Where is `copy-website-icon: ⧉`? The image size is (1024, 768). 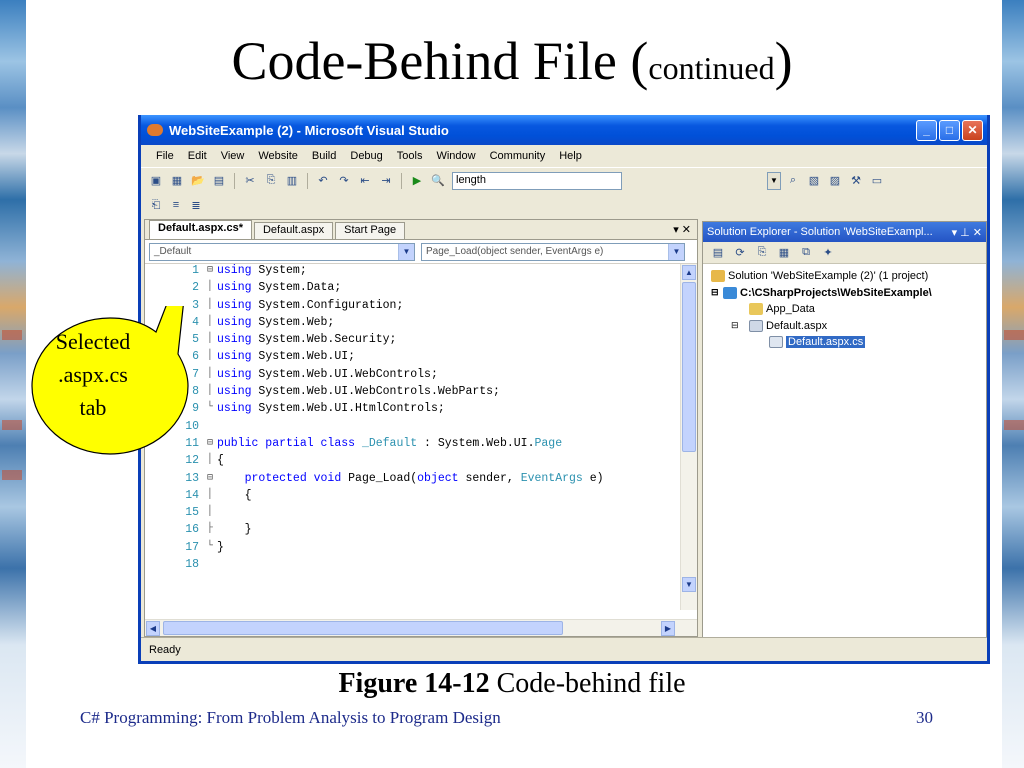 copy-website-icon: ⧉ is located at coordinates (806, 253).